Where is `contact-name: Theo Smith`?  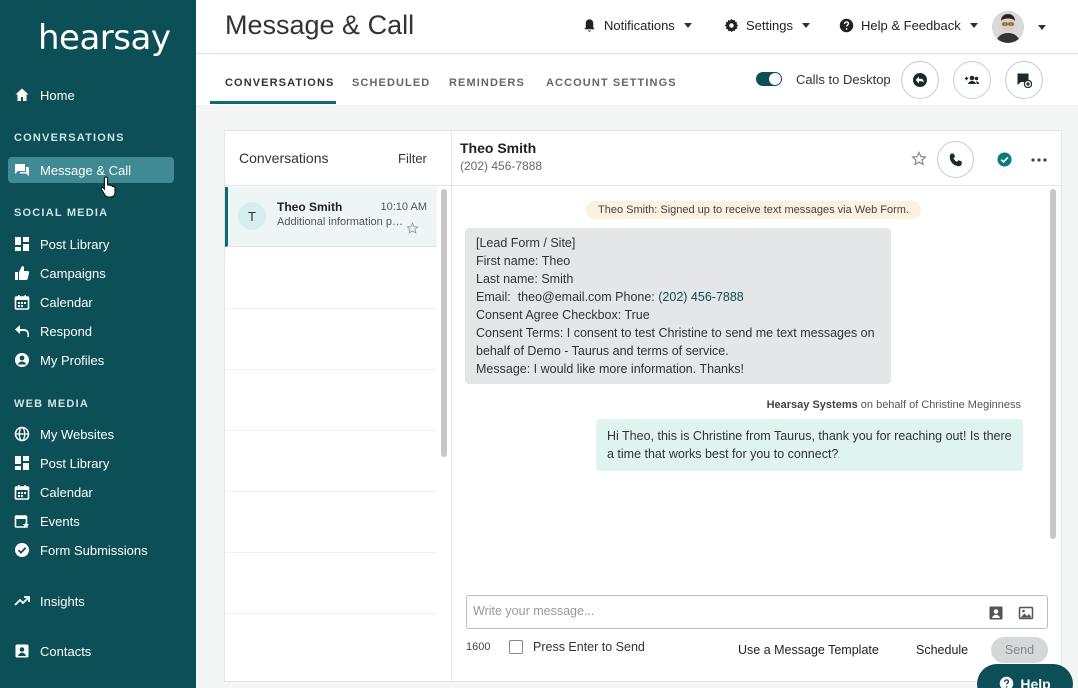
contact-name: Theo Smith is located at coordinates (498, 148).